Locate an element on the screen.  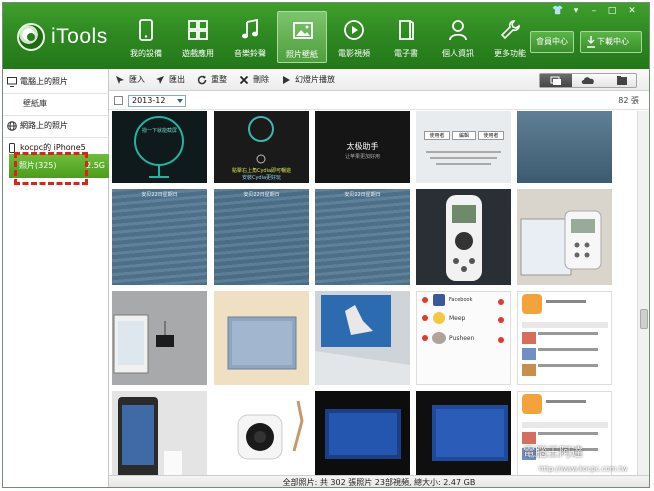
grid-scrollbar is located at coordinates (643, 293).